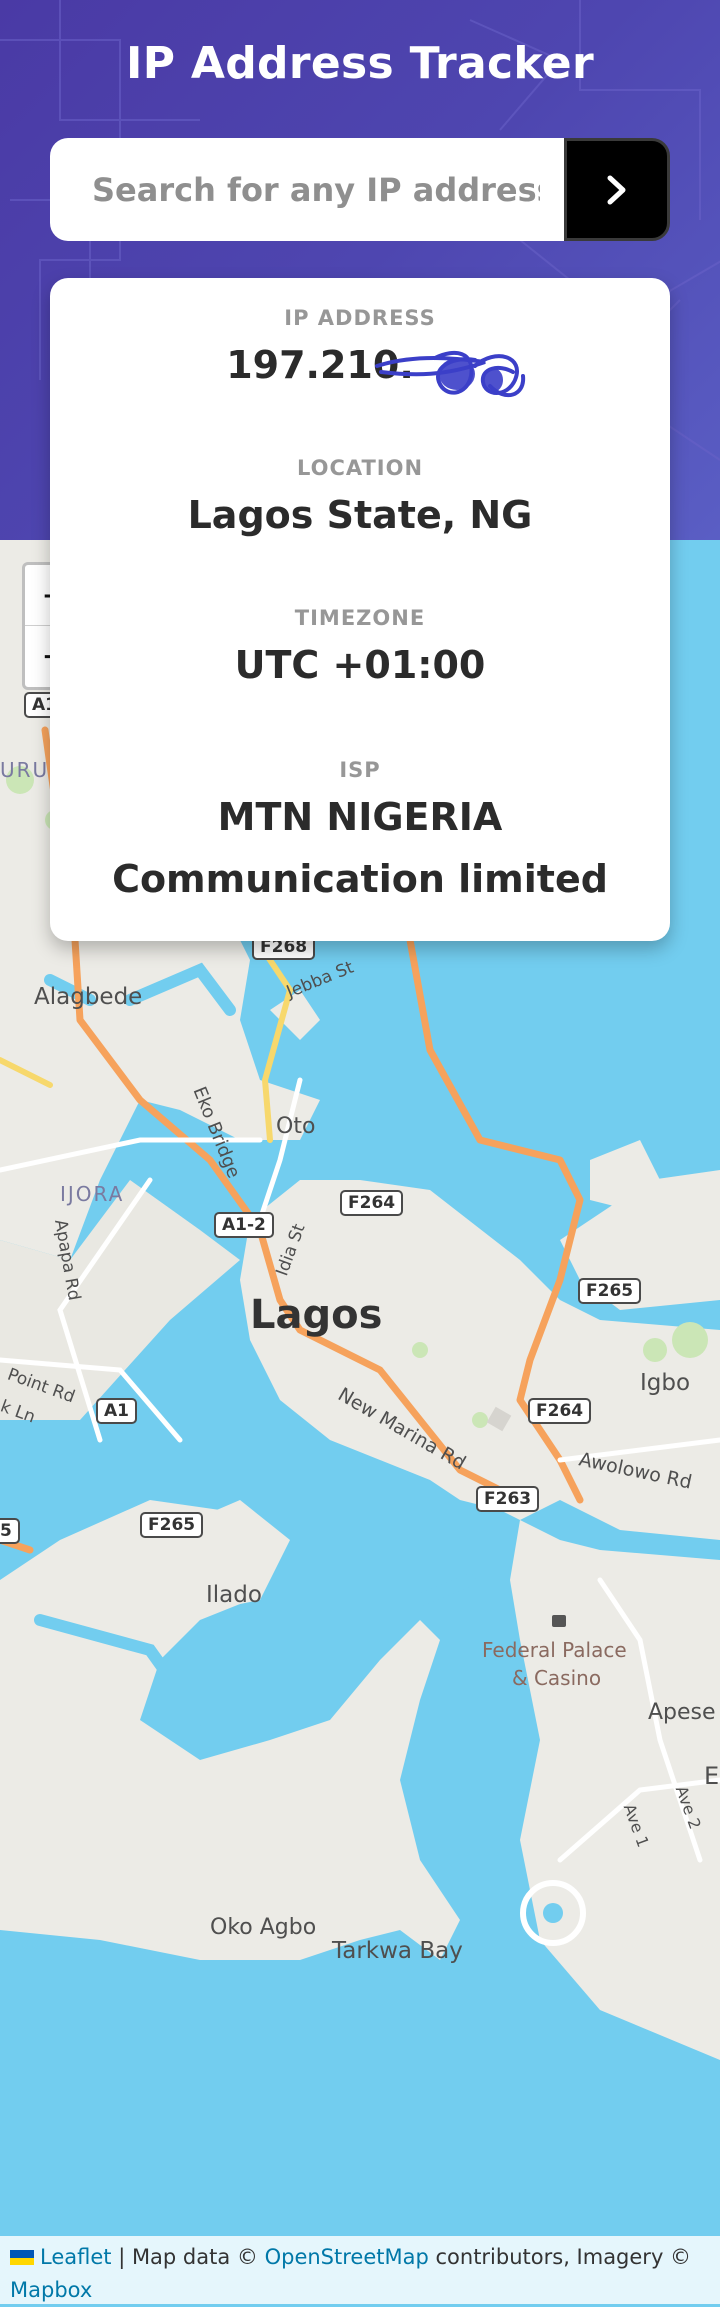  What do you see at coordinates (360, 618) in the screenshot?
I see `timezone-label: TIMEZONE` at bounding box center [360, 618].